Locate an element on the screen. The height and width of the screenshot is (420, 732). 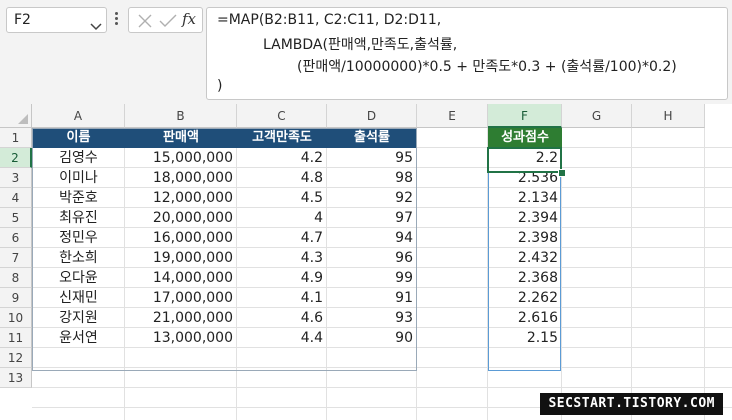
table-cell: 4.8 is located at coordinates (282, 178).